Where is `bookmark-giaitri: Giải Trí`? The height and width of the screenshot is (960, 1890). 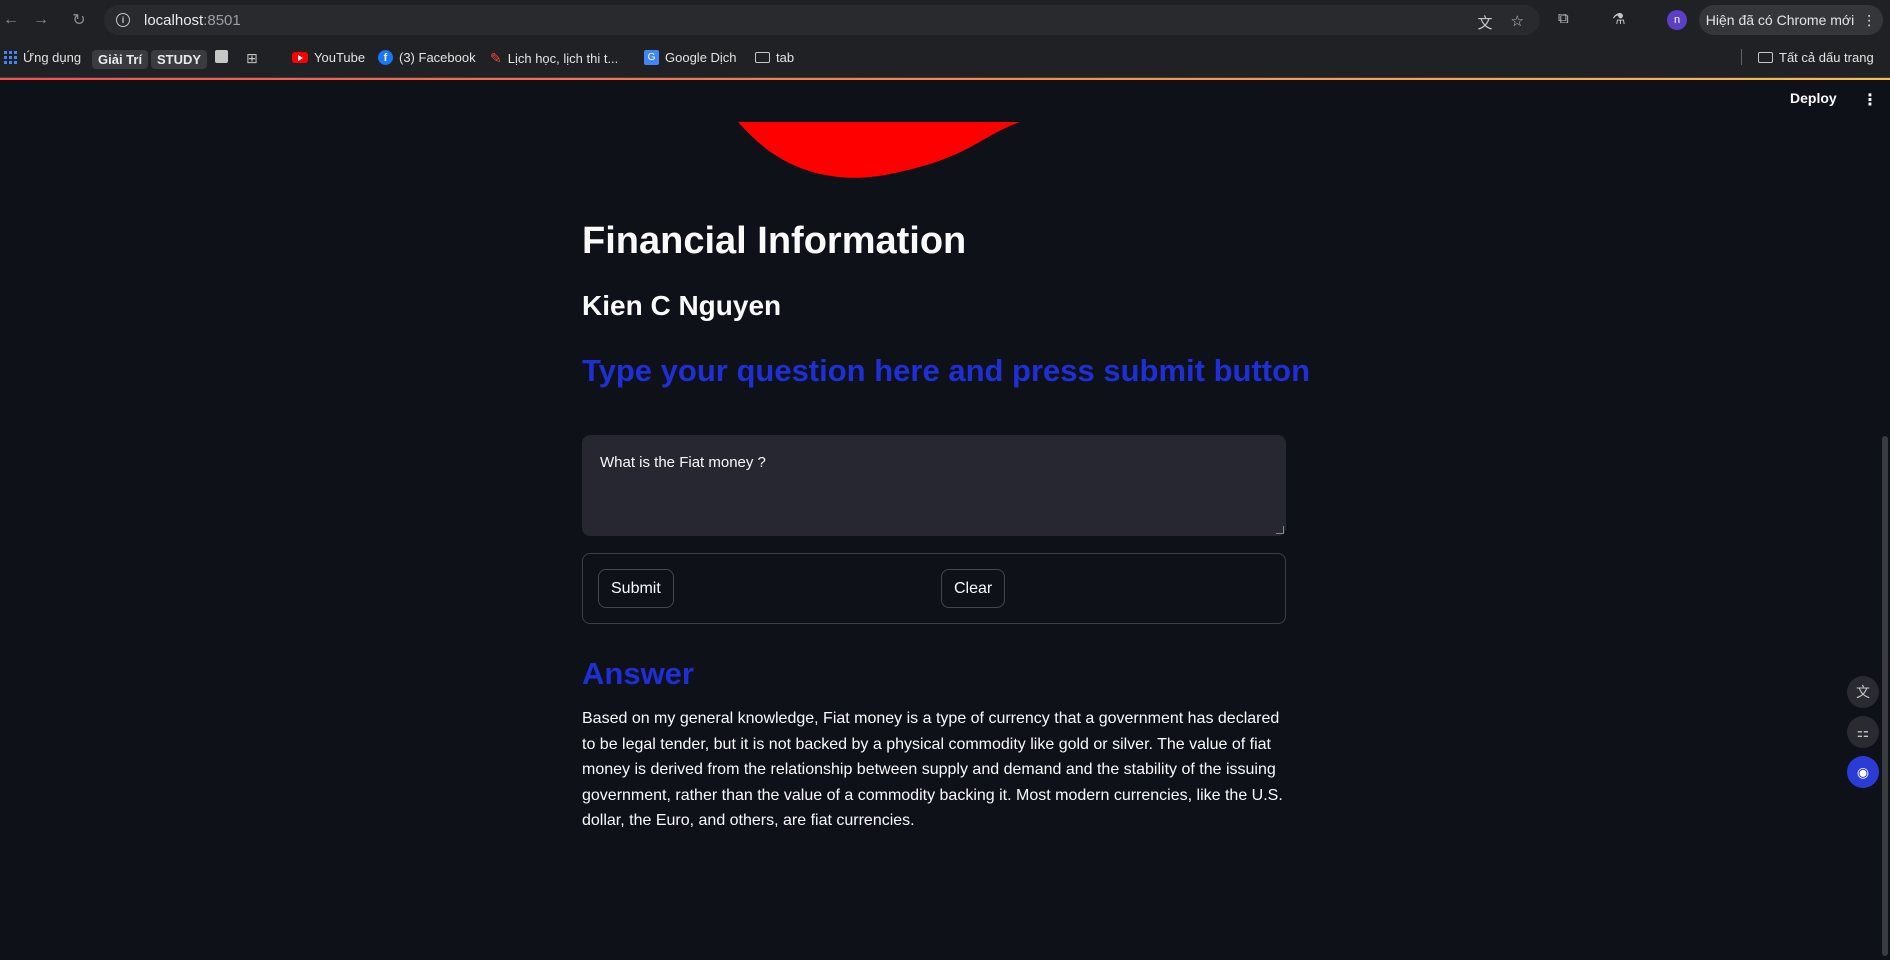 bookmark-giaitri: Giải Trí is located at coordinates (120, 59).